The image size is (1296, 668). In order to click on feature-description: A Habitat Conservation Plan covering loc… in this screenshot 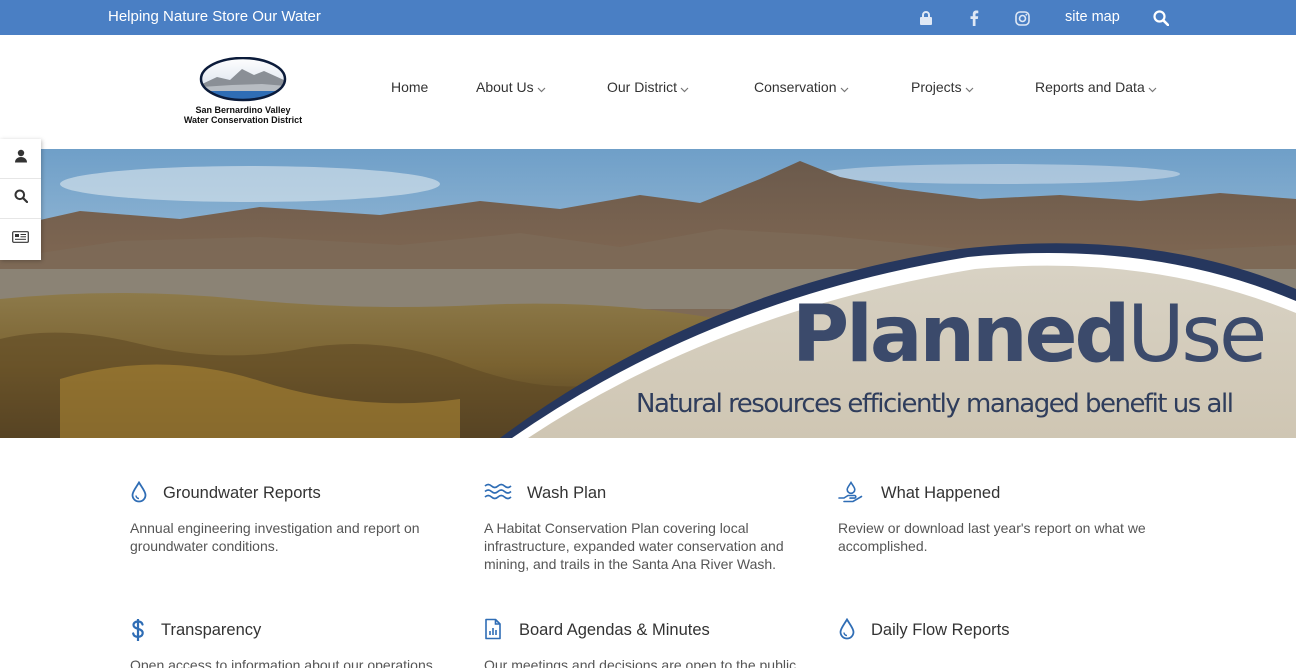, I will do `click(634, 546)`.